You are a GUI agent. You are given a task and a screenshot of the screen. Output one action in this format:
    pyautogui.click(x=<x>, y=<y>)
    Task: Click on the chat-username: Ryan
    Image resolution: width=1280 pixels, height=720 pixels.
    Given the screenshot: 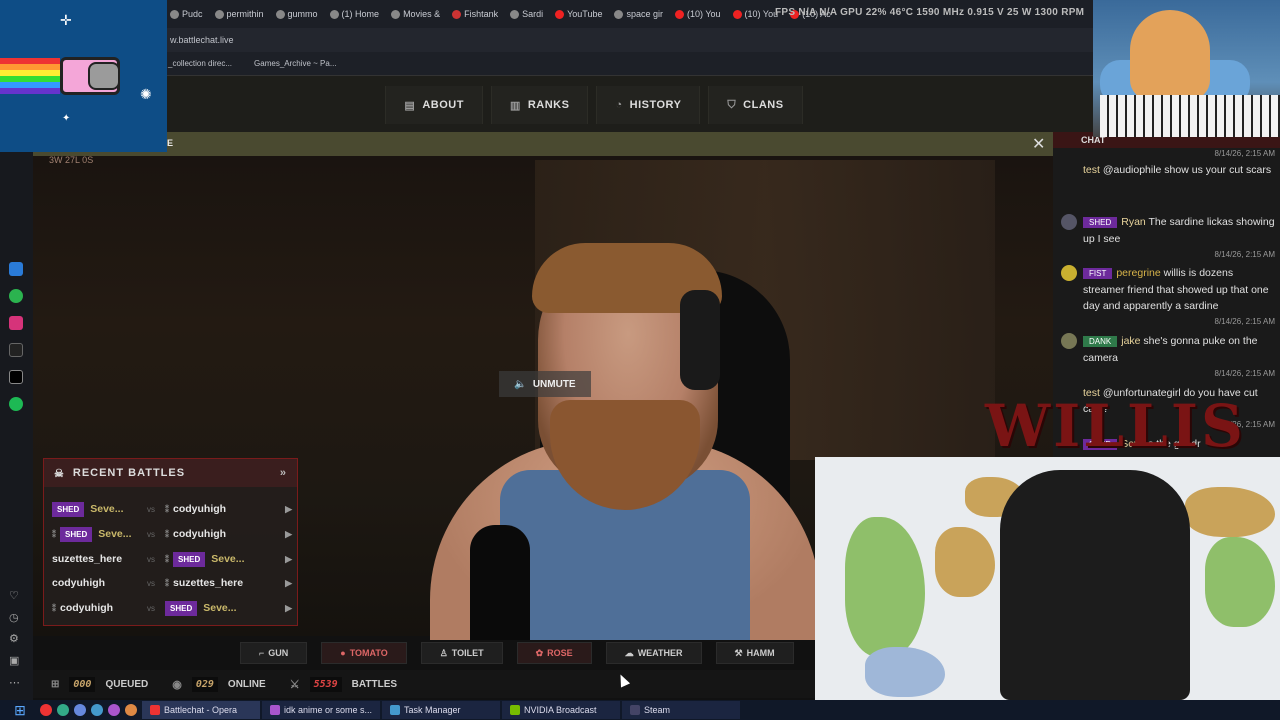 What is the action you would take?
    pyautogui.click(x=1133, y=222)
    